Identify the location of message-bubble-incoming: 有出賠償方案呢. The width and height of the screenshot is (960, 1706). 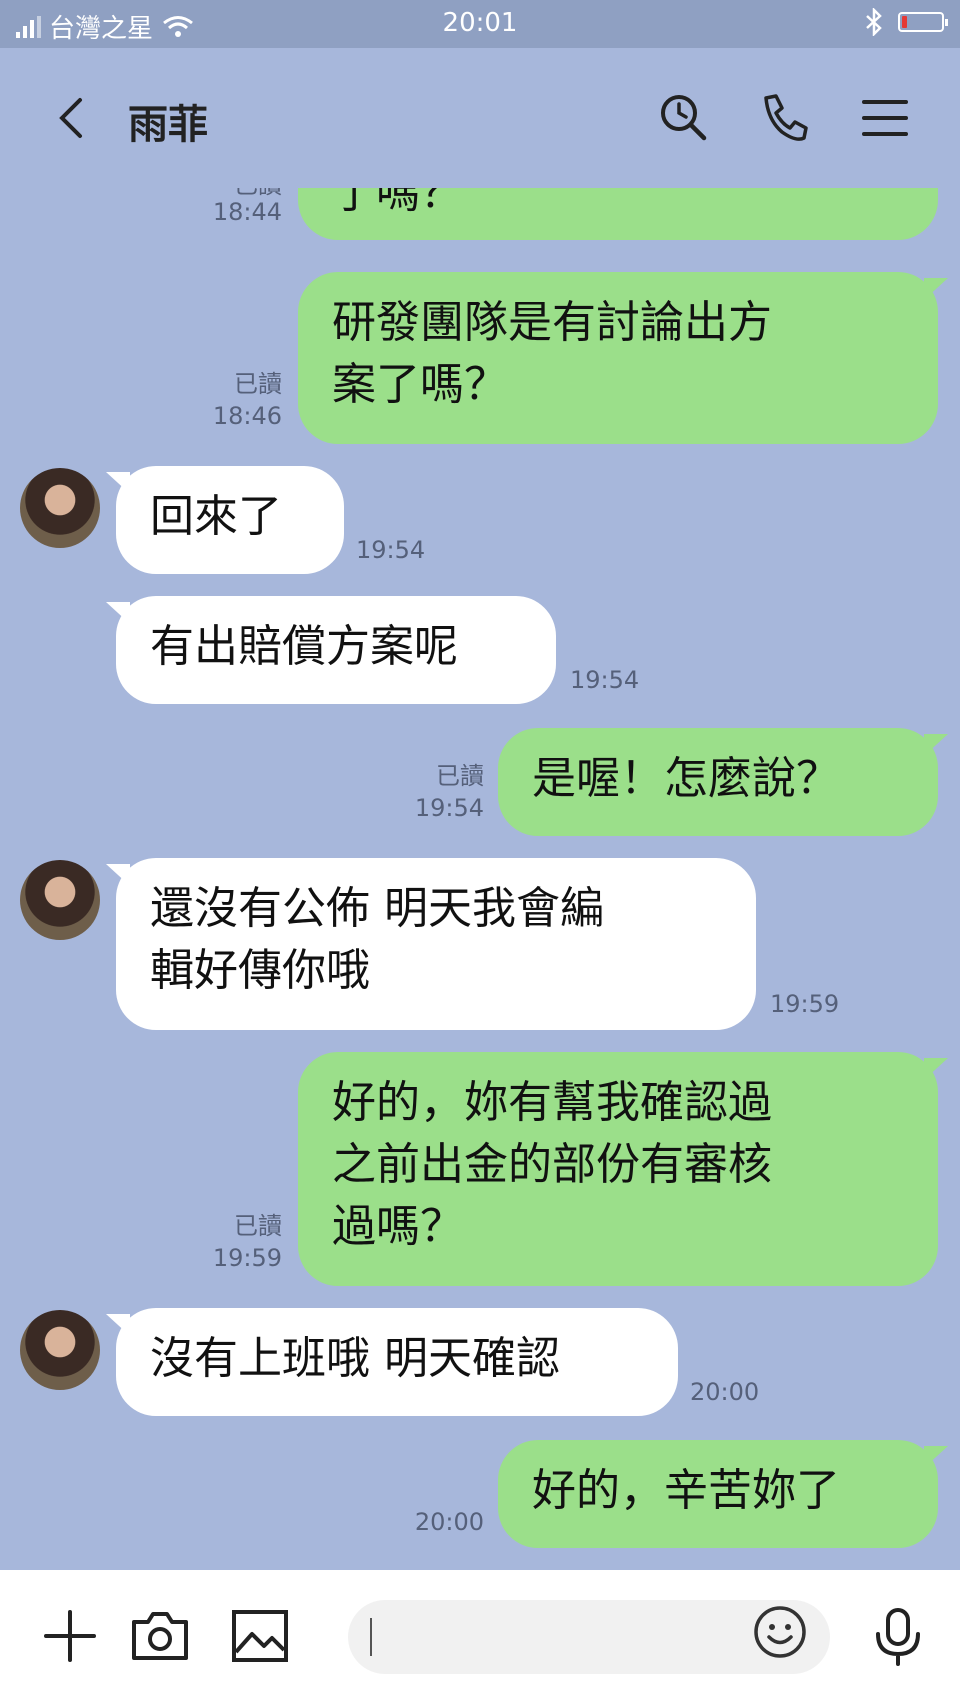
(331, 650).